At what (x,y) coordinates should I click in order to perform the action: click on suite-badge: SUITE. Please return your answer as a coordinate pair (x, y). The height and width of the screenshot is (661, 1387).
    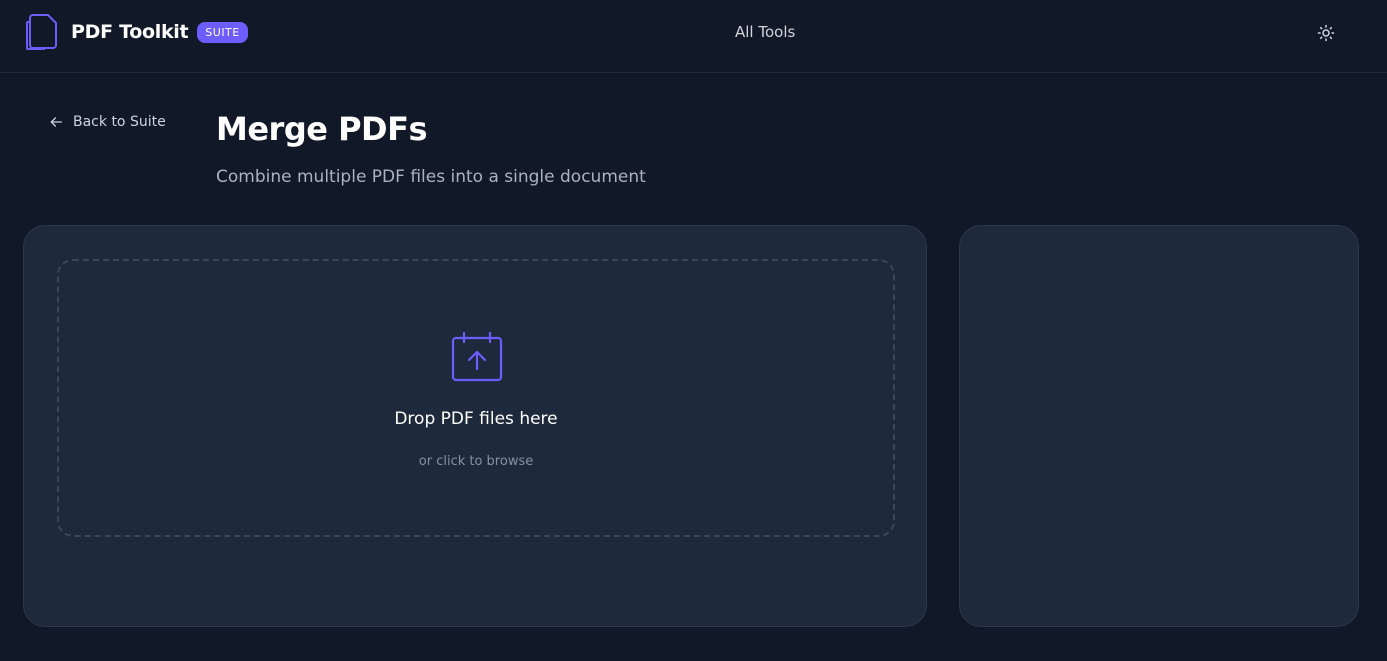
    Looking at the image, I should click on (222, 32).